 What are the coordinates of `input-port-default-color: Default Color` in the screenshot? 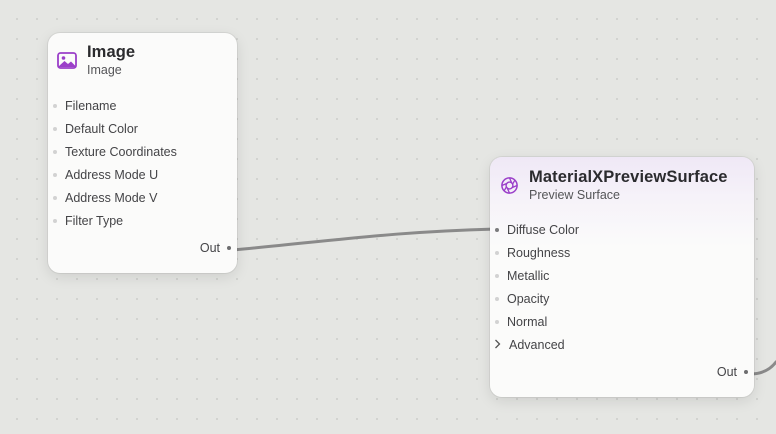 It's located at (112, 128).